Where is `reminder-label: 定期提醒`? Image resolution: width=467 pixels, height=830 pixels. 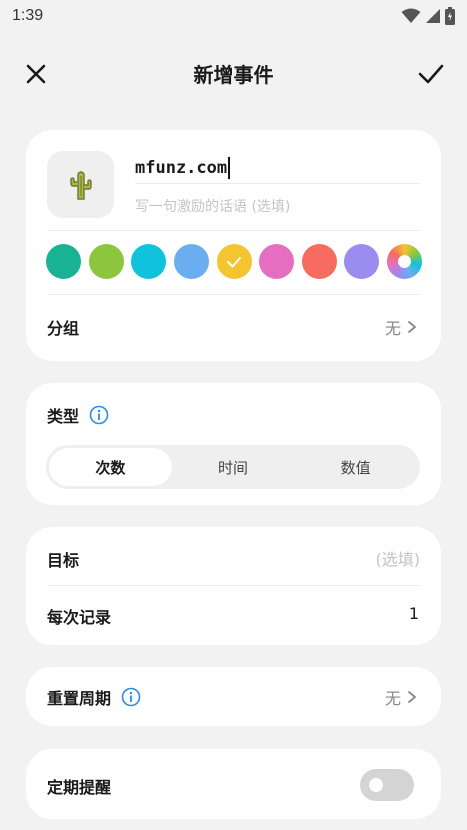 reminder-label: 定期提醒 is located at coordinates (79, 787).